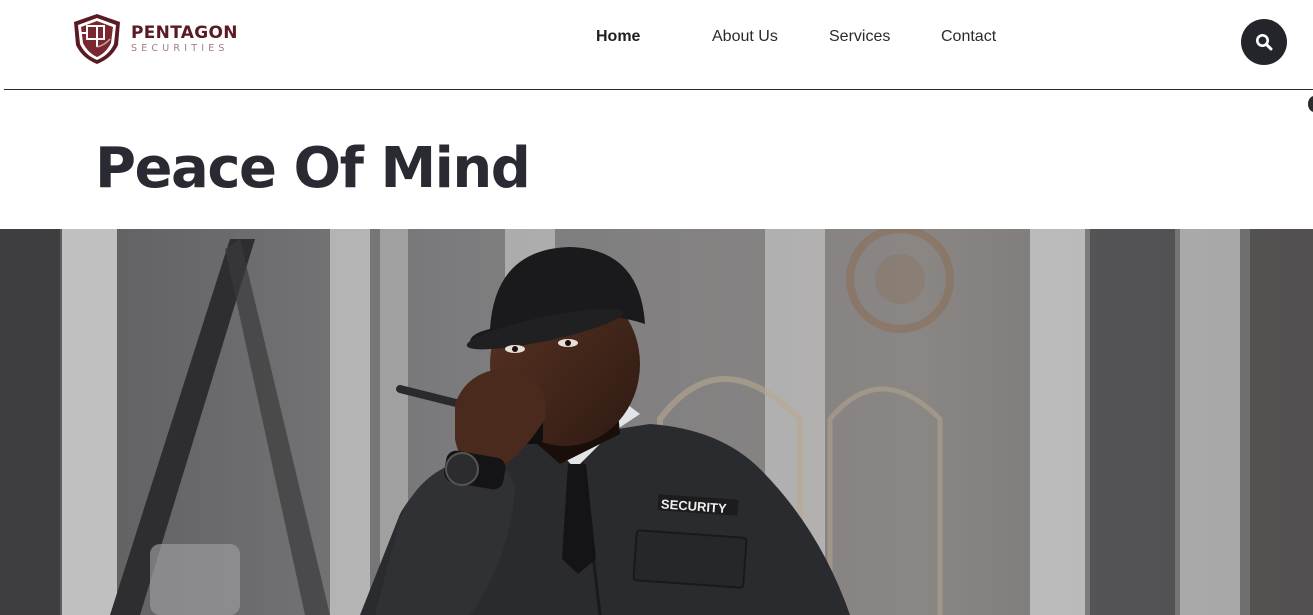  Describe the element at coordinates (968, 37) in the screenshot. I see `nav-contact: Contact` at that location.